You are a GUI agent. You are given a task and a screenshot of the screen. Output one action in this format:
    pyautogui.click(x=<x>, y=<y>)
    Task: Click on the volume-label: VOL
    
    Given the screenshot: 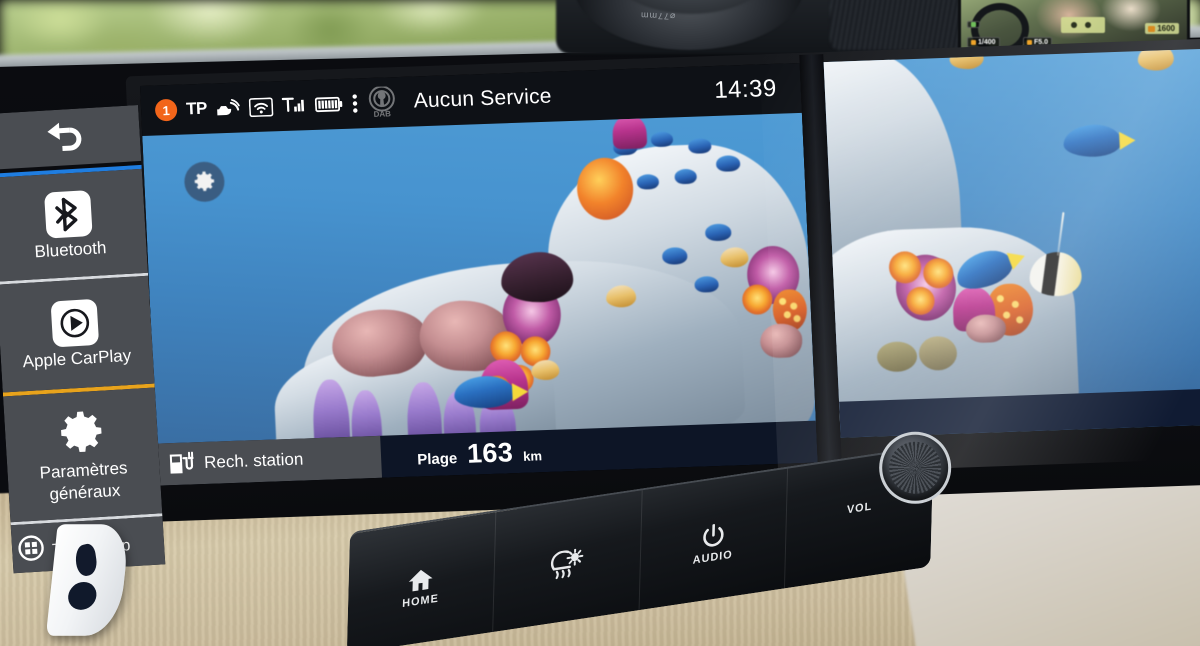 What is the action you would take?
    pyautogui.click(x=859, y=508)
    